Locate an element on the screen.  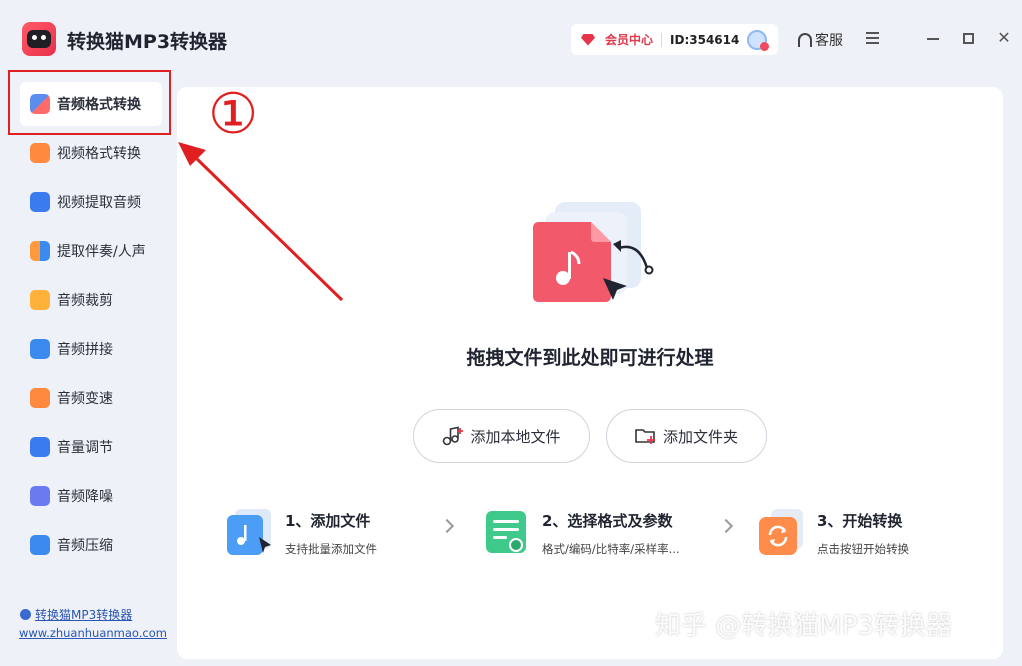
add-local-file-label: 添加本地文件 is located at coordinates (515, 436).